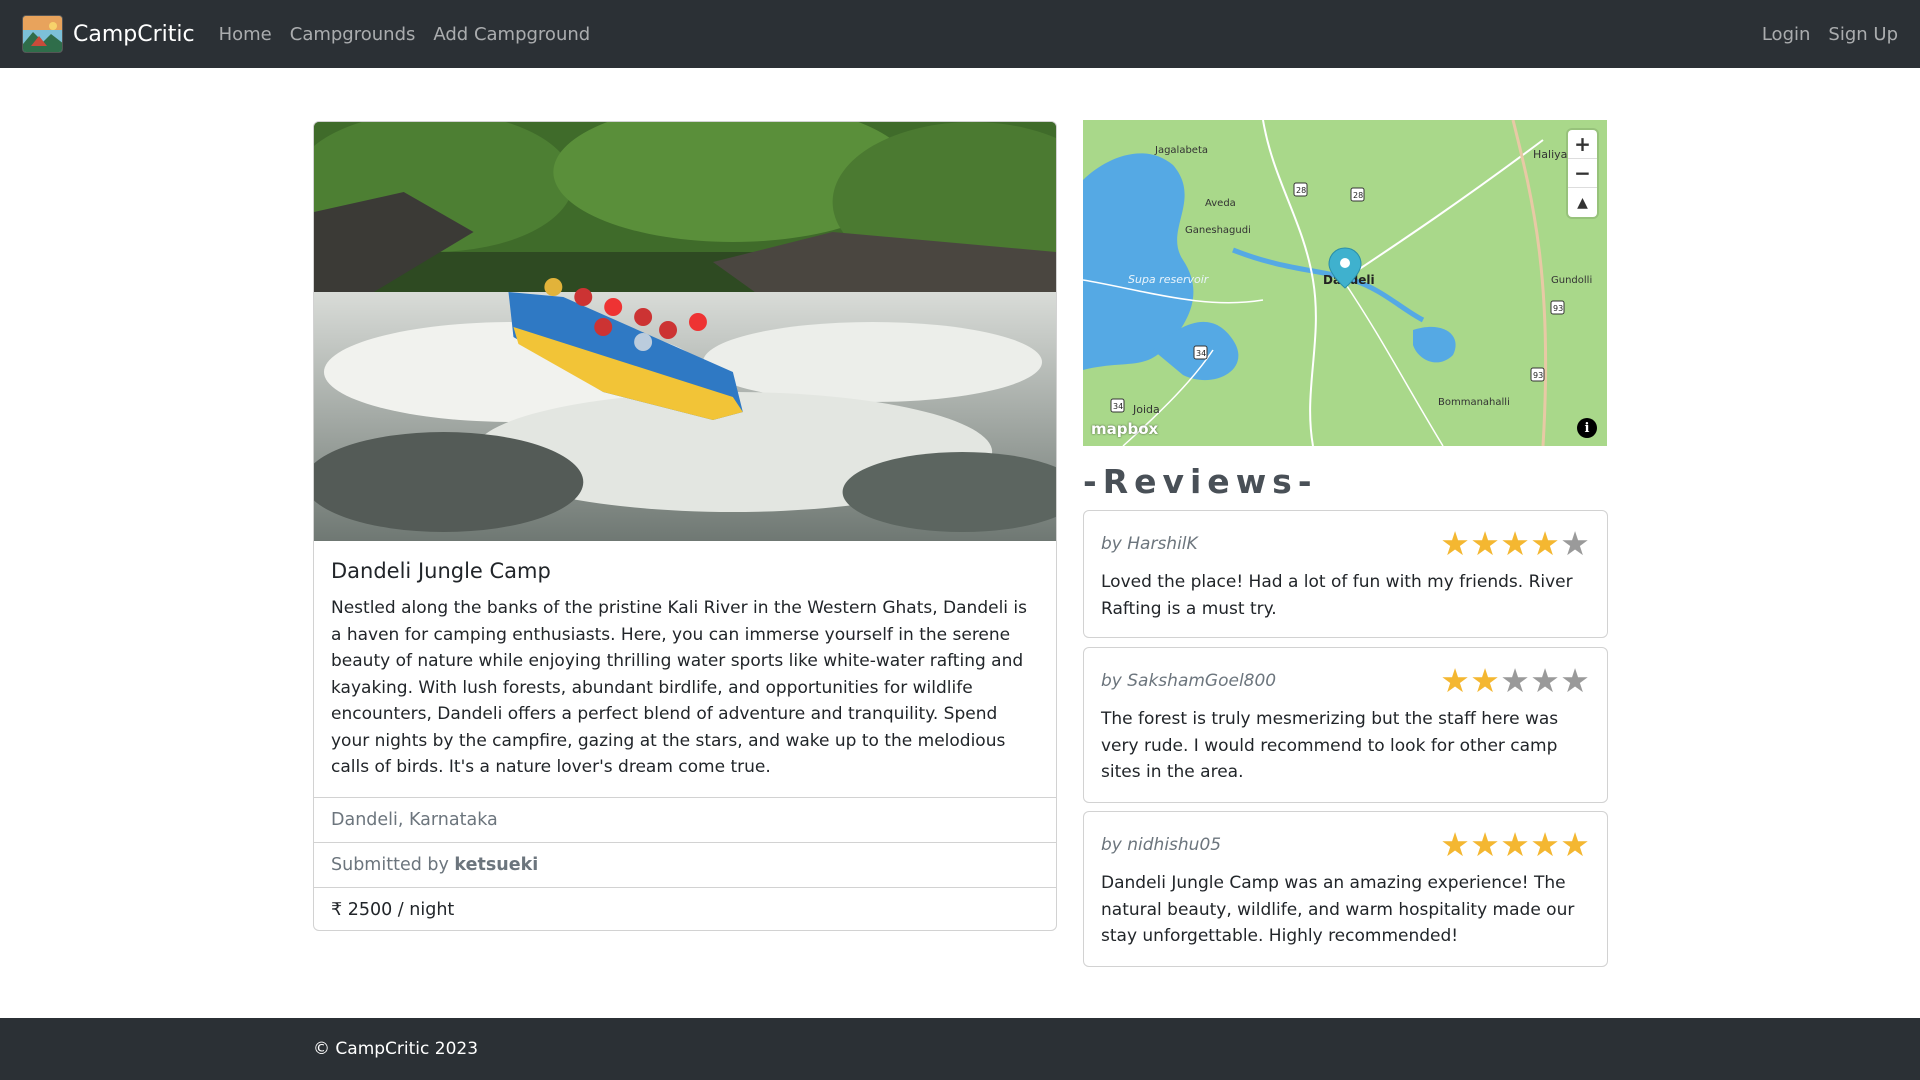  I want to click on footer: © CampCritic 2023, so click(960, 1049).